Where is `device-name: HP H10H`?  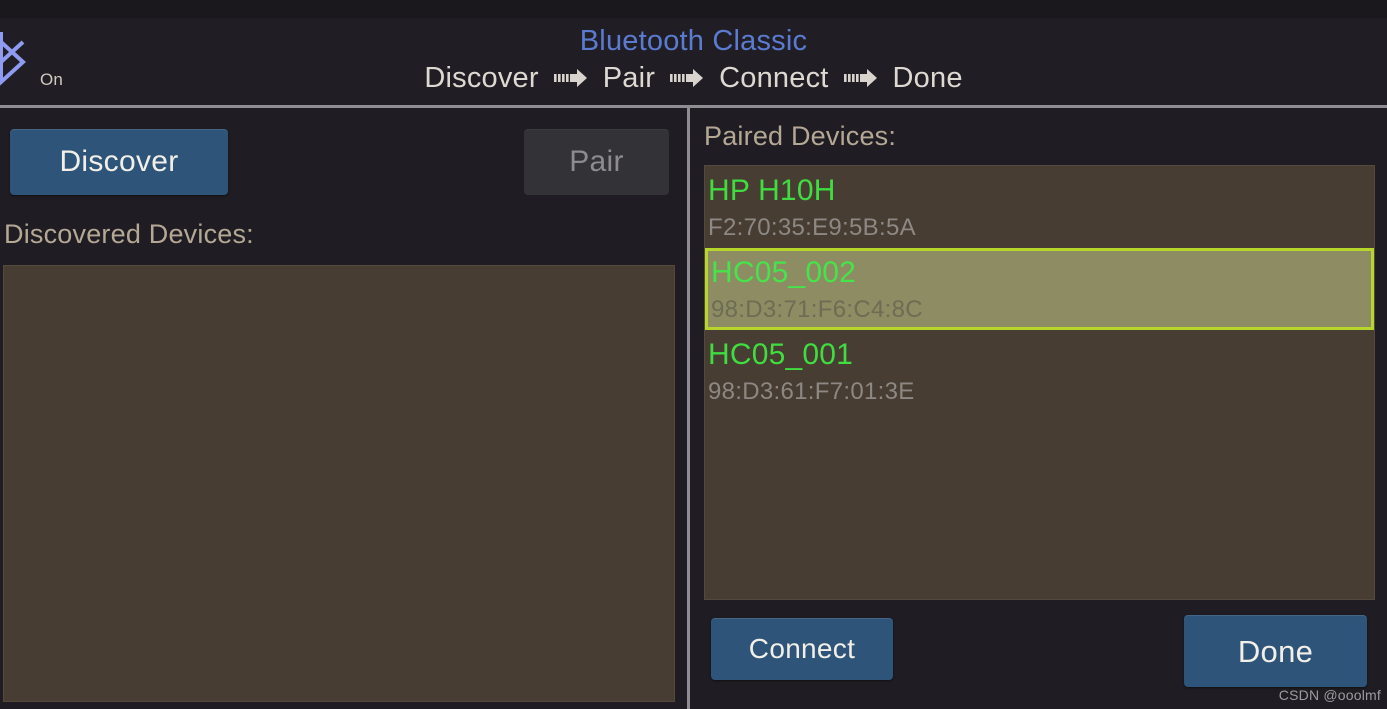
device-name: HP H10H is located at coordinates (772, 190).